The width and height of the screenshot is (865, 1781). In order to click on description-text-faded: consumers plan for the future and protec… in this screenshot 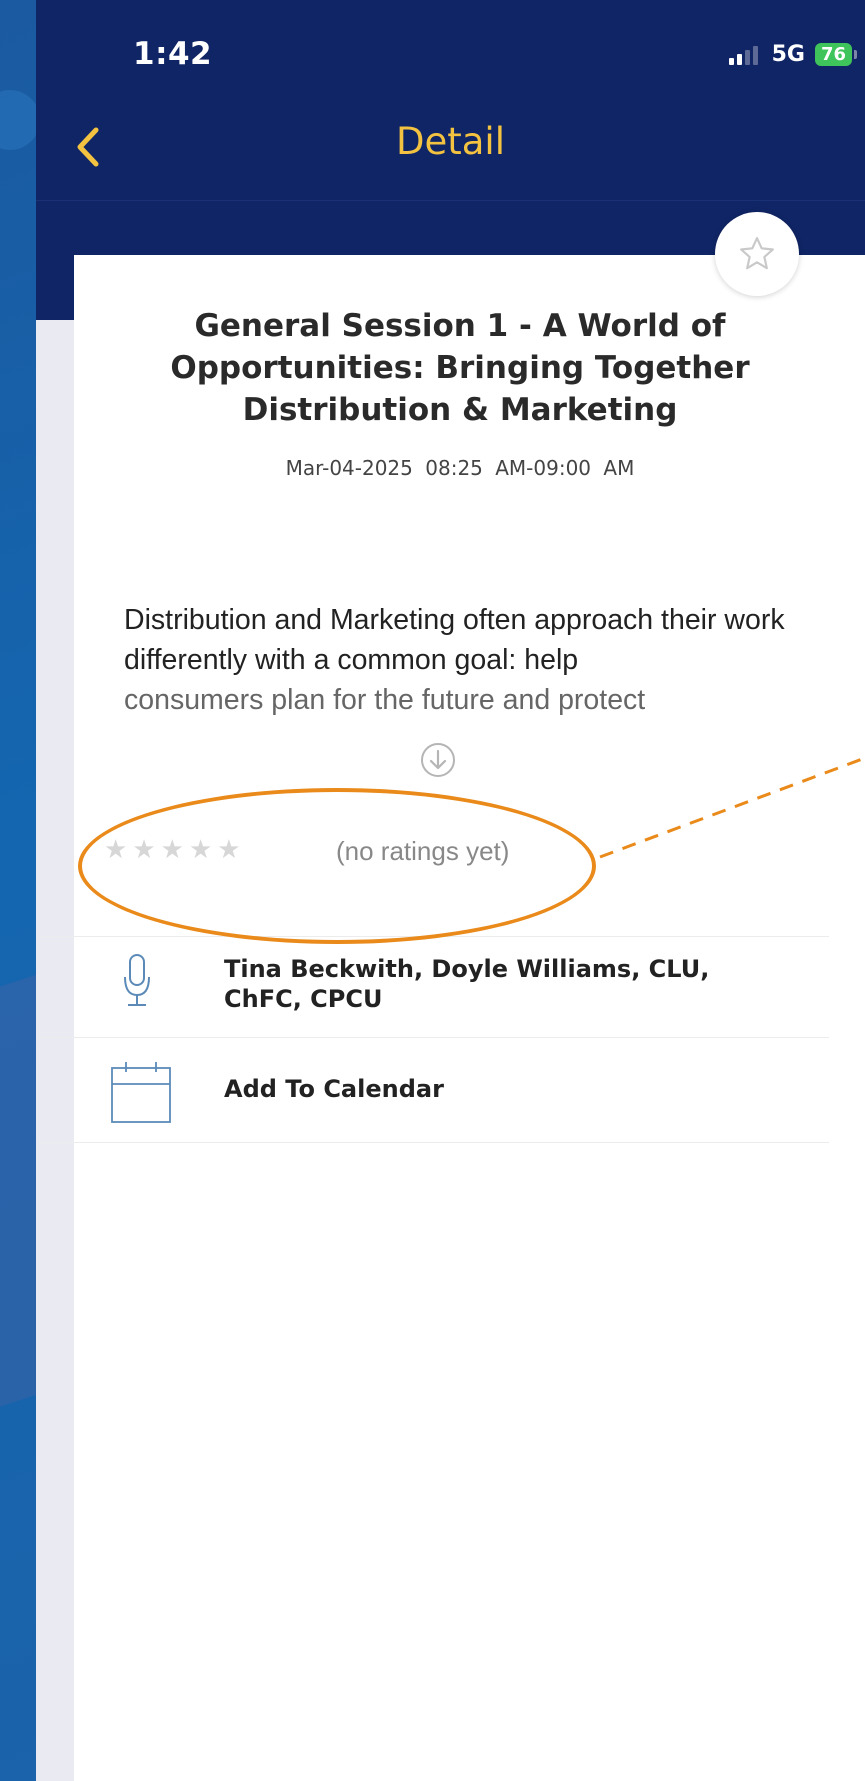, I will do `click(385, 700)`.